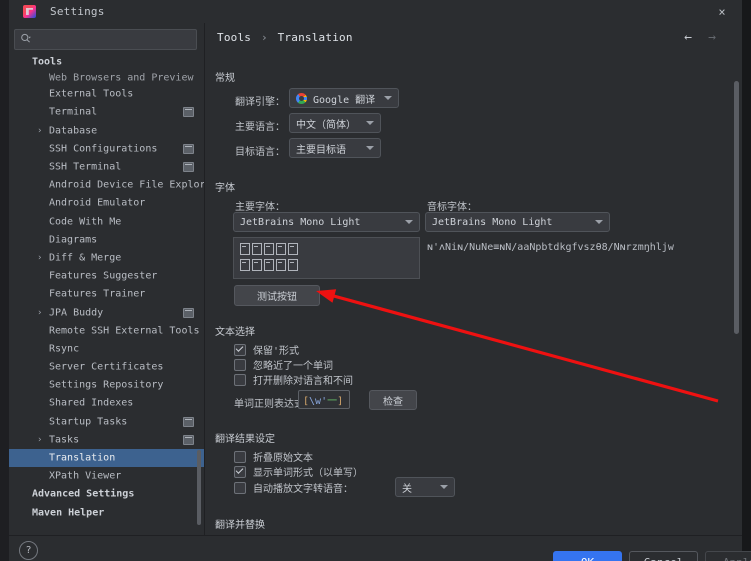 This screenshot has width=751, height=561. I want to click on breadcrumb: Tools › Translation, so click(285, 37).